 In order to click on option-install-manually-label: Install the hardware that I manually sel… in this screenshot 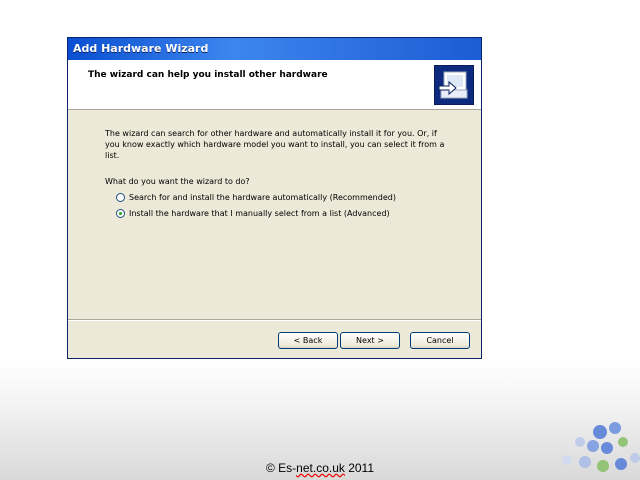, I will do `click(259, 213)`.